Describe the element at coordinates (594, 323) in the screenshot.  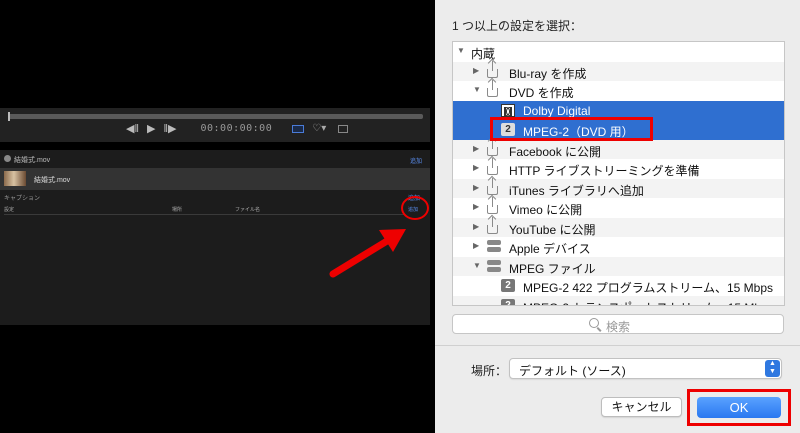
I see `search-icon` at that location.